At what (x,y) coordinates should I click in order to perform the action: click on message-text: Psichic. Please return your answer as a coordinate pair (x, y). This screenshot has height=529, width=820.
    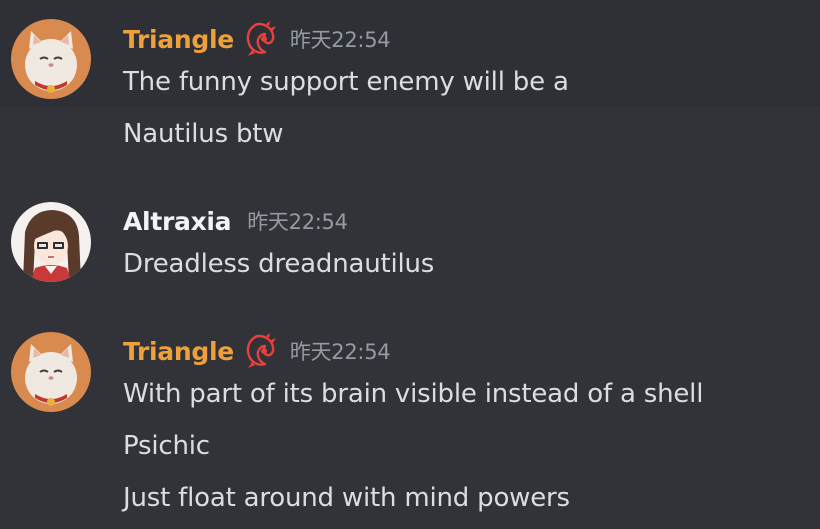
    Looking at the image, I should click on (166, 446).